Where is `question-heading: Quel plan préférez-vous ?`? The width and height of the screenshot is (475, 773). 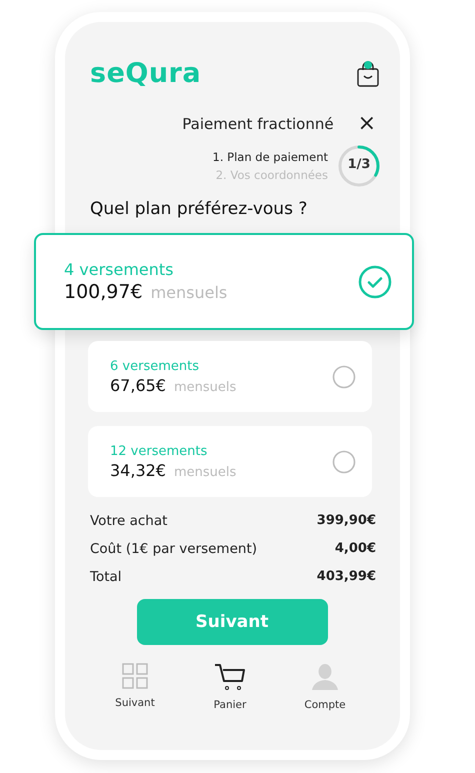 question-heading: Quel plan préférez-vous ? is located at coordinates (199, 209).